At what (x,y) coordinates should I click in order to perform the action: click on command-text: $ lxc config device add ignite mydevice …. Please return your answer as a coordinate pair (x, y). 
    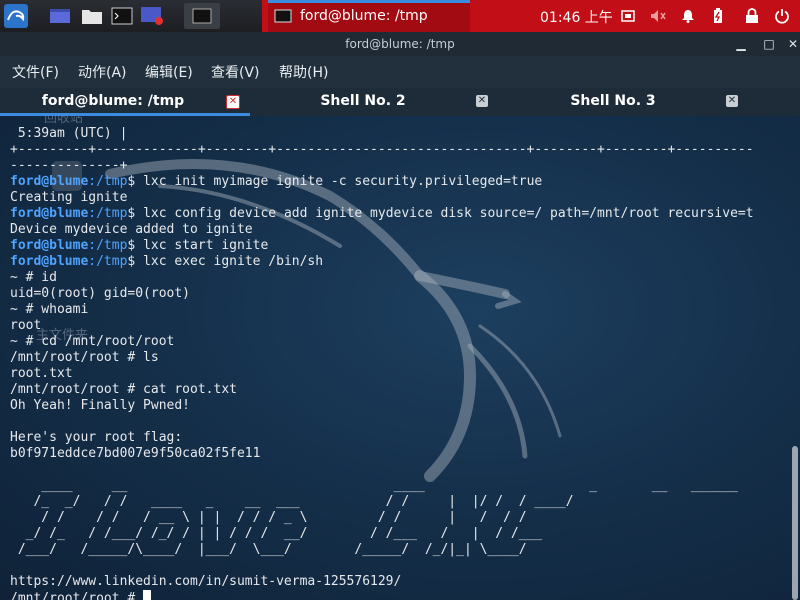
    Looking at the image, I should click on (440, 213).